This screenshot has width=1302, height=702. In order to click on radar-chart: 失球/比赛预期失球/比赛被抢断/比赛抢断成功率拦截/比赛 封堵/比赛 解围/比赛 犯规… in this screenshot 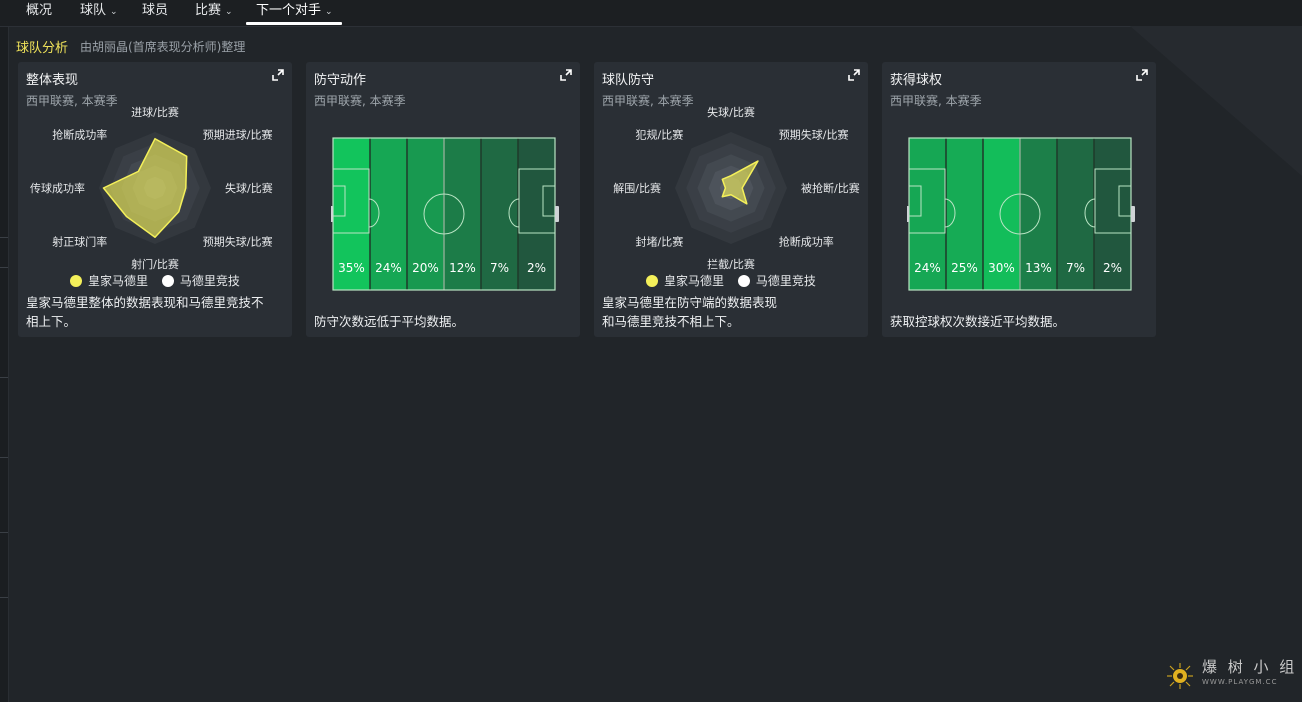, I will do `click(736, 188)`.